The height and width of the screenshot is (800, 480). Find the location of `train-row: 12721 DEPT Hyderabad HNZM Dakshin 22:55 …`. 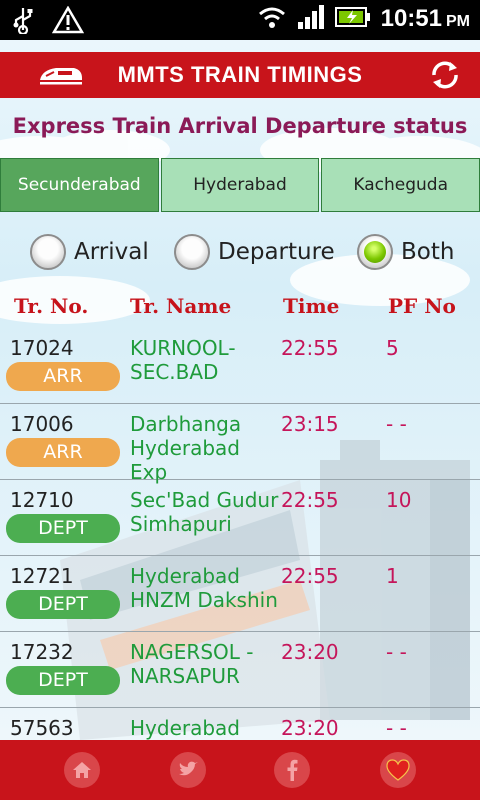

train-row: 12721 DEPT Hyderabad HNZM Dakshin 22:55 … is located at coordinates (240, 594).